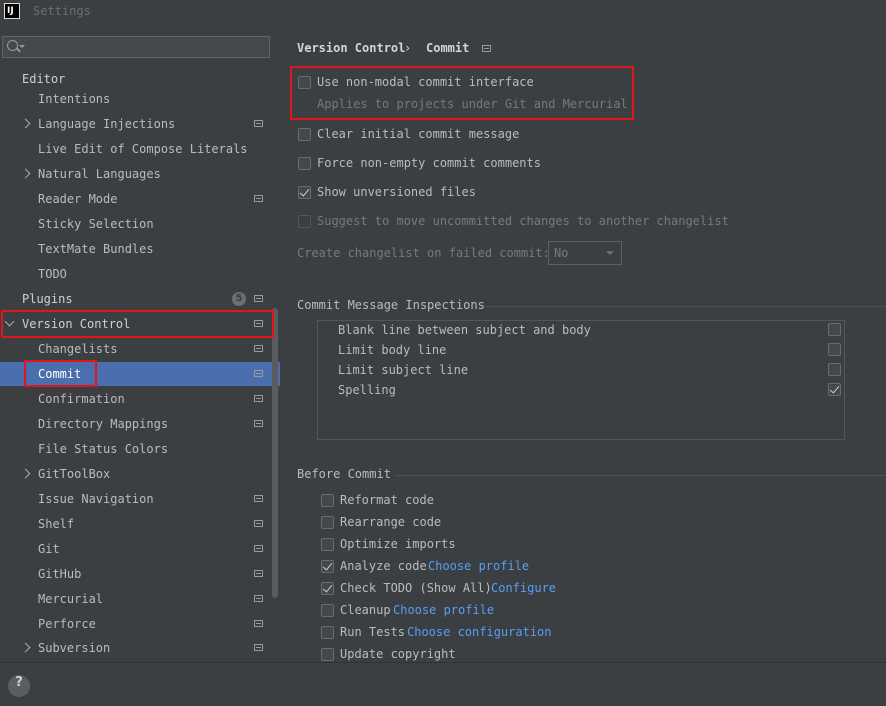  I want to click on sidebar-item-label: GitToolBox, so click(74, 474).